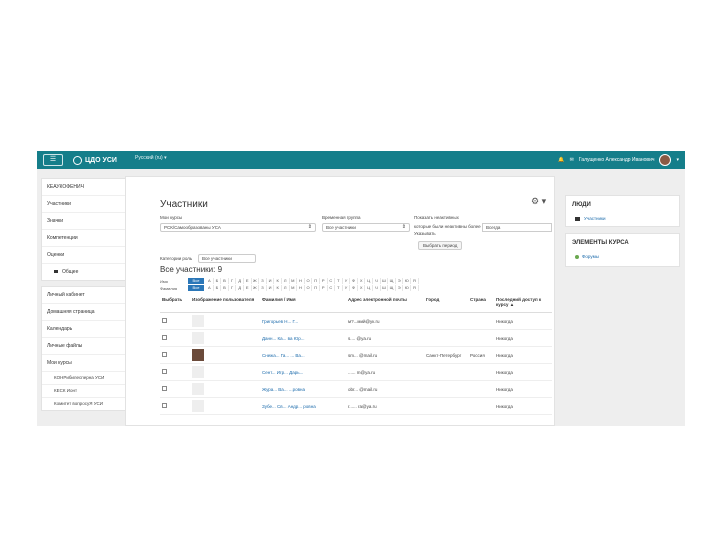 This screenshot has width=720, height=540. Describe the element at coordinates (87, 187) in the screenshot. I see `drawer-item-course: КЕАУКОФЕНИЧ` at that location.